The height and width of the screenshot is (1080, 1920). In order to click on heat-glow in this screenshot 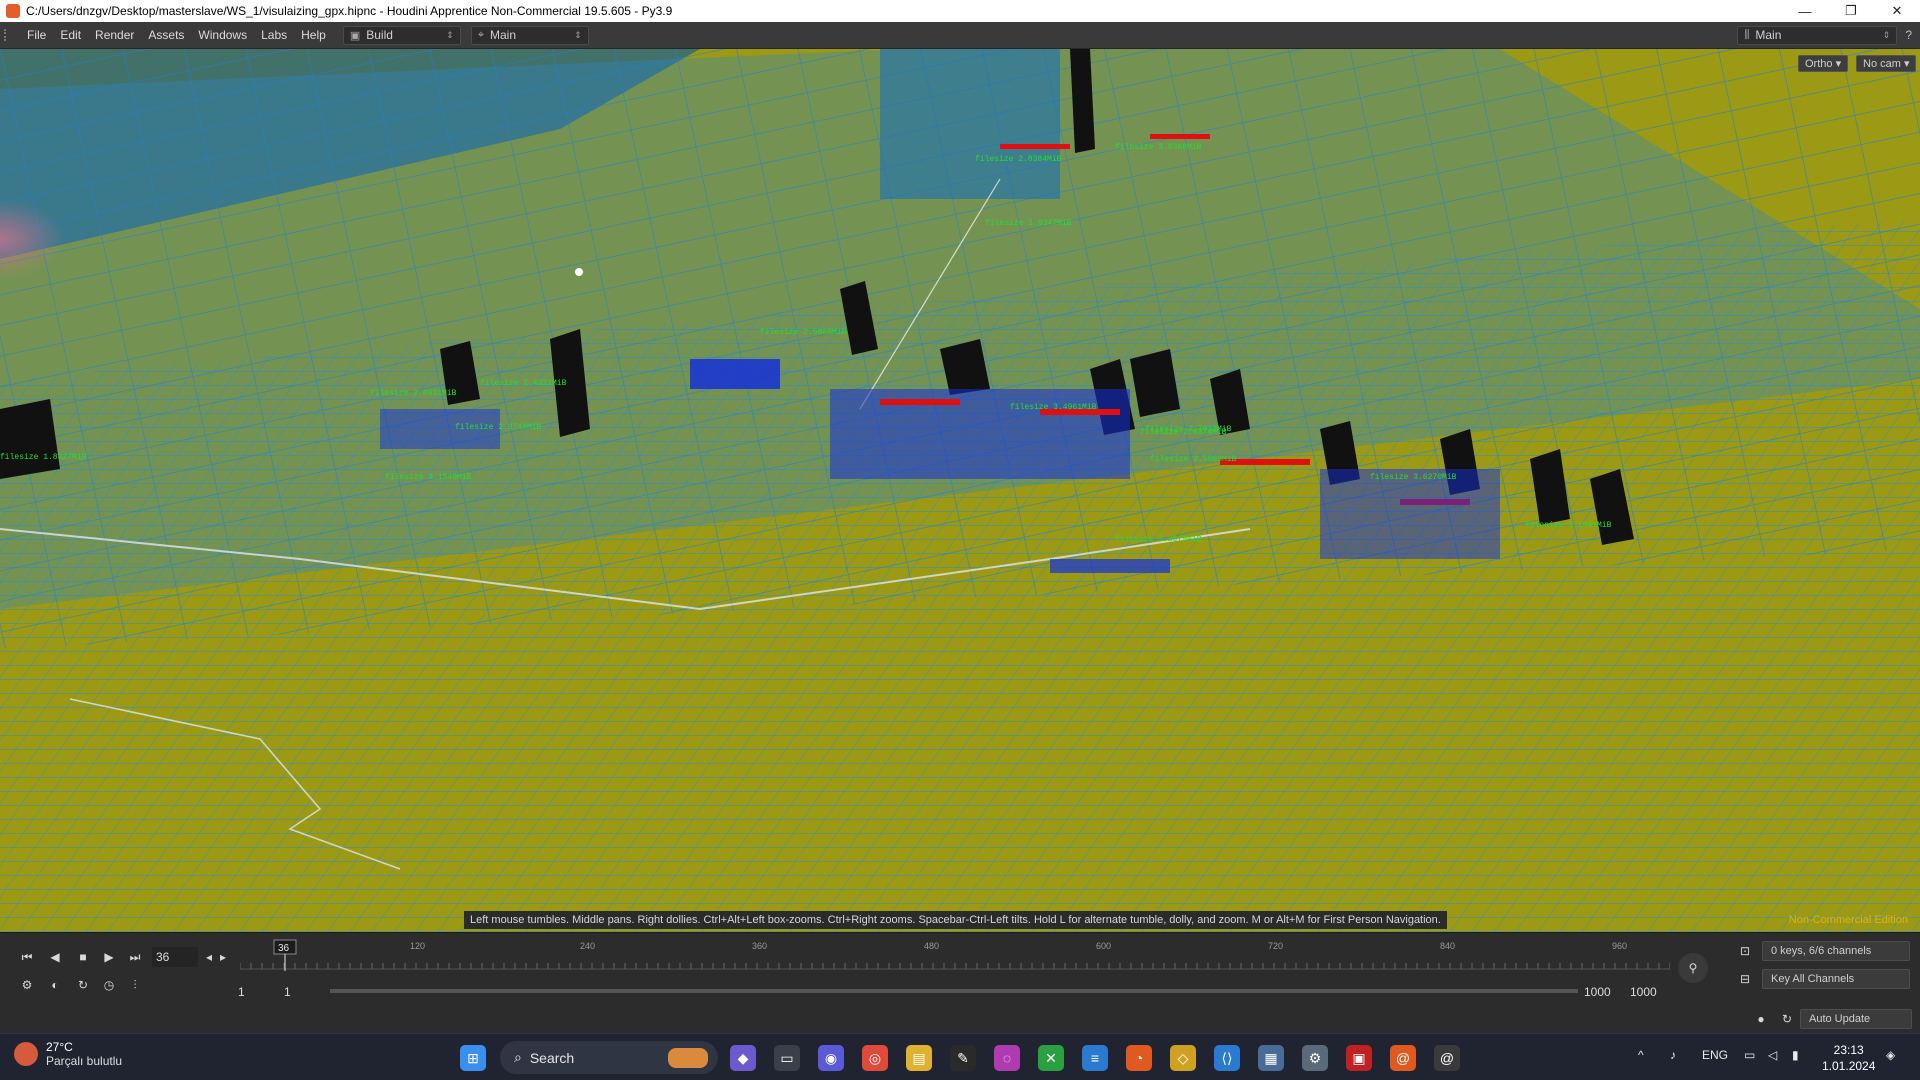, I will do `click(130, 279)`.